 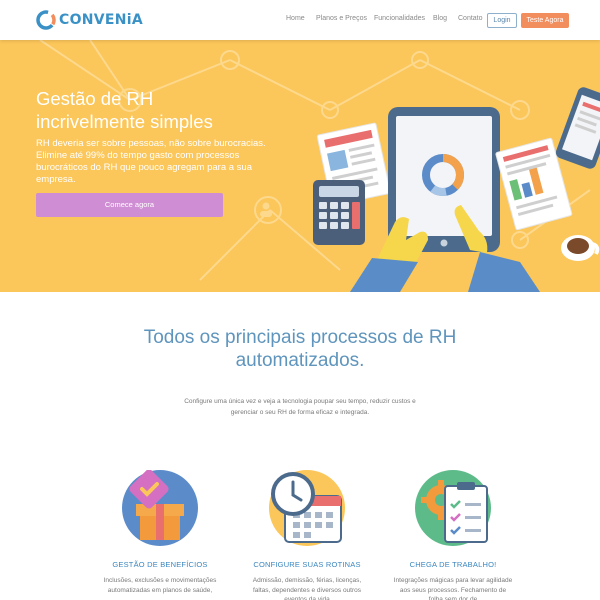 What do you see at coordinates (129, 205) in the screenshot?
I see `start-now-button: Comece agora` at bounding box center [129, 205].